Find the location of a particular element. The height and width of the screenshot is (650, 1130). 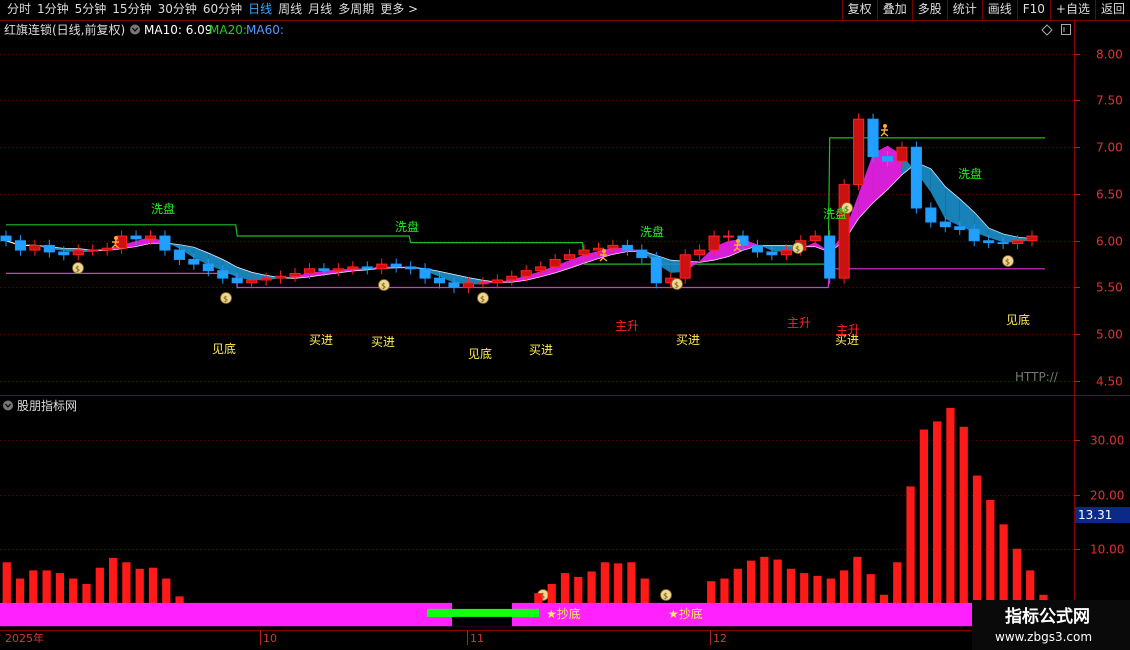

signal-wash-1: 洗盘 is located at coordinates (163, 208).